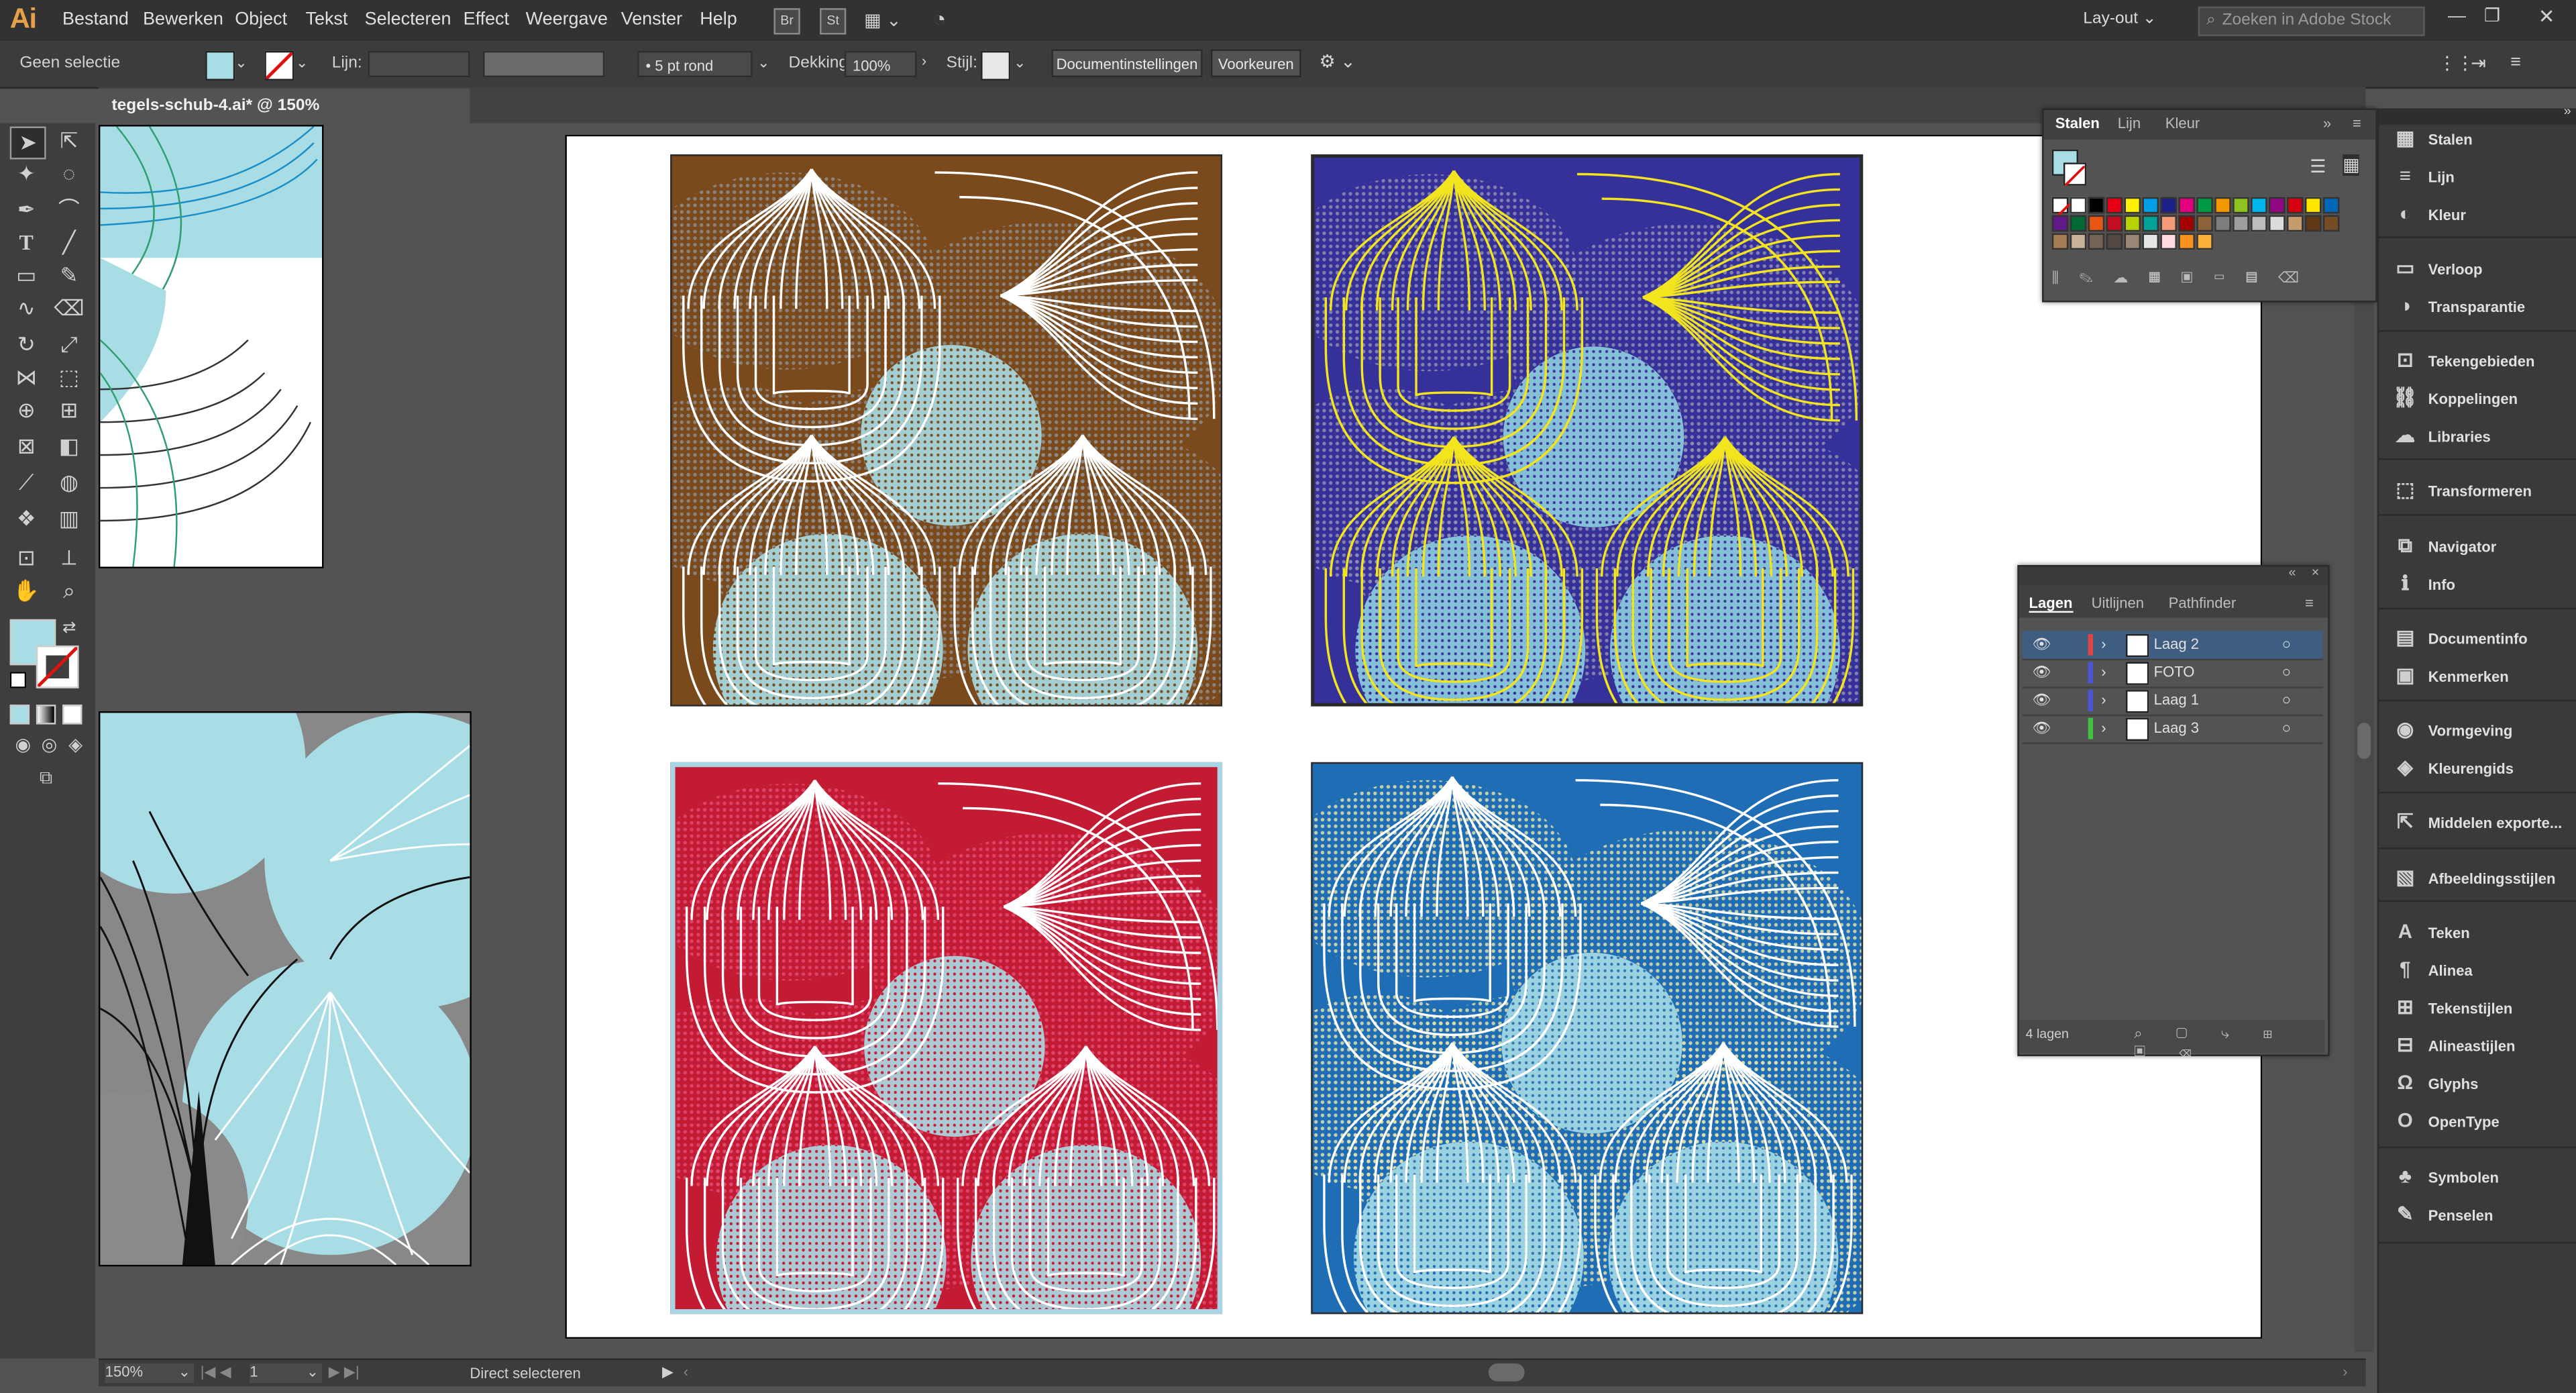 Image resolution: width=2576 pixels, height=1393 pixels. I want to click on close-panel-icon: ×, so click(2315, 572).